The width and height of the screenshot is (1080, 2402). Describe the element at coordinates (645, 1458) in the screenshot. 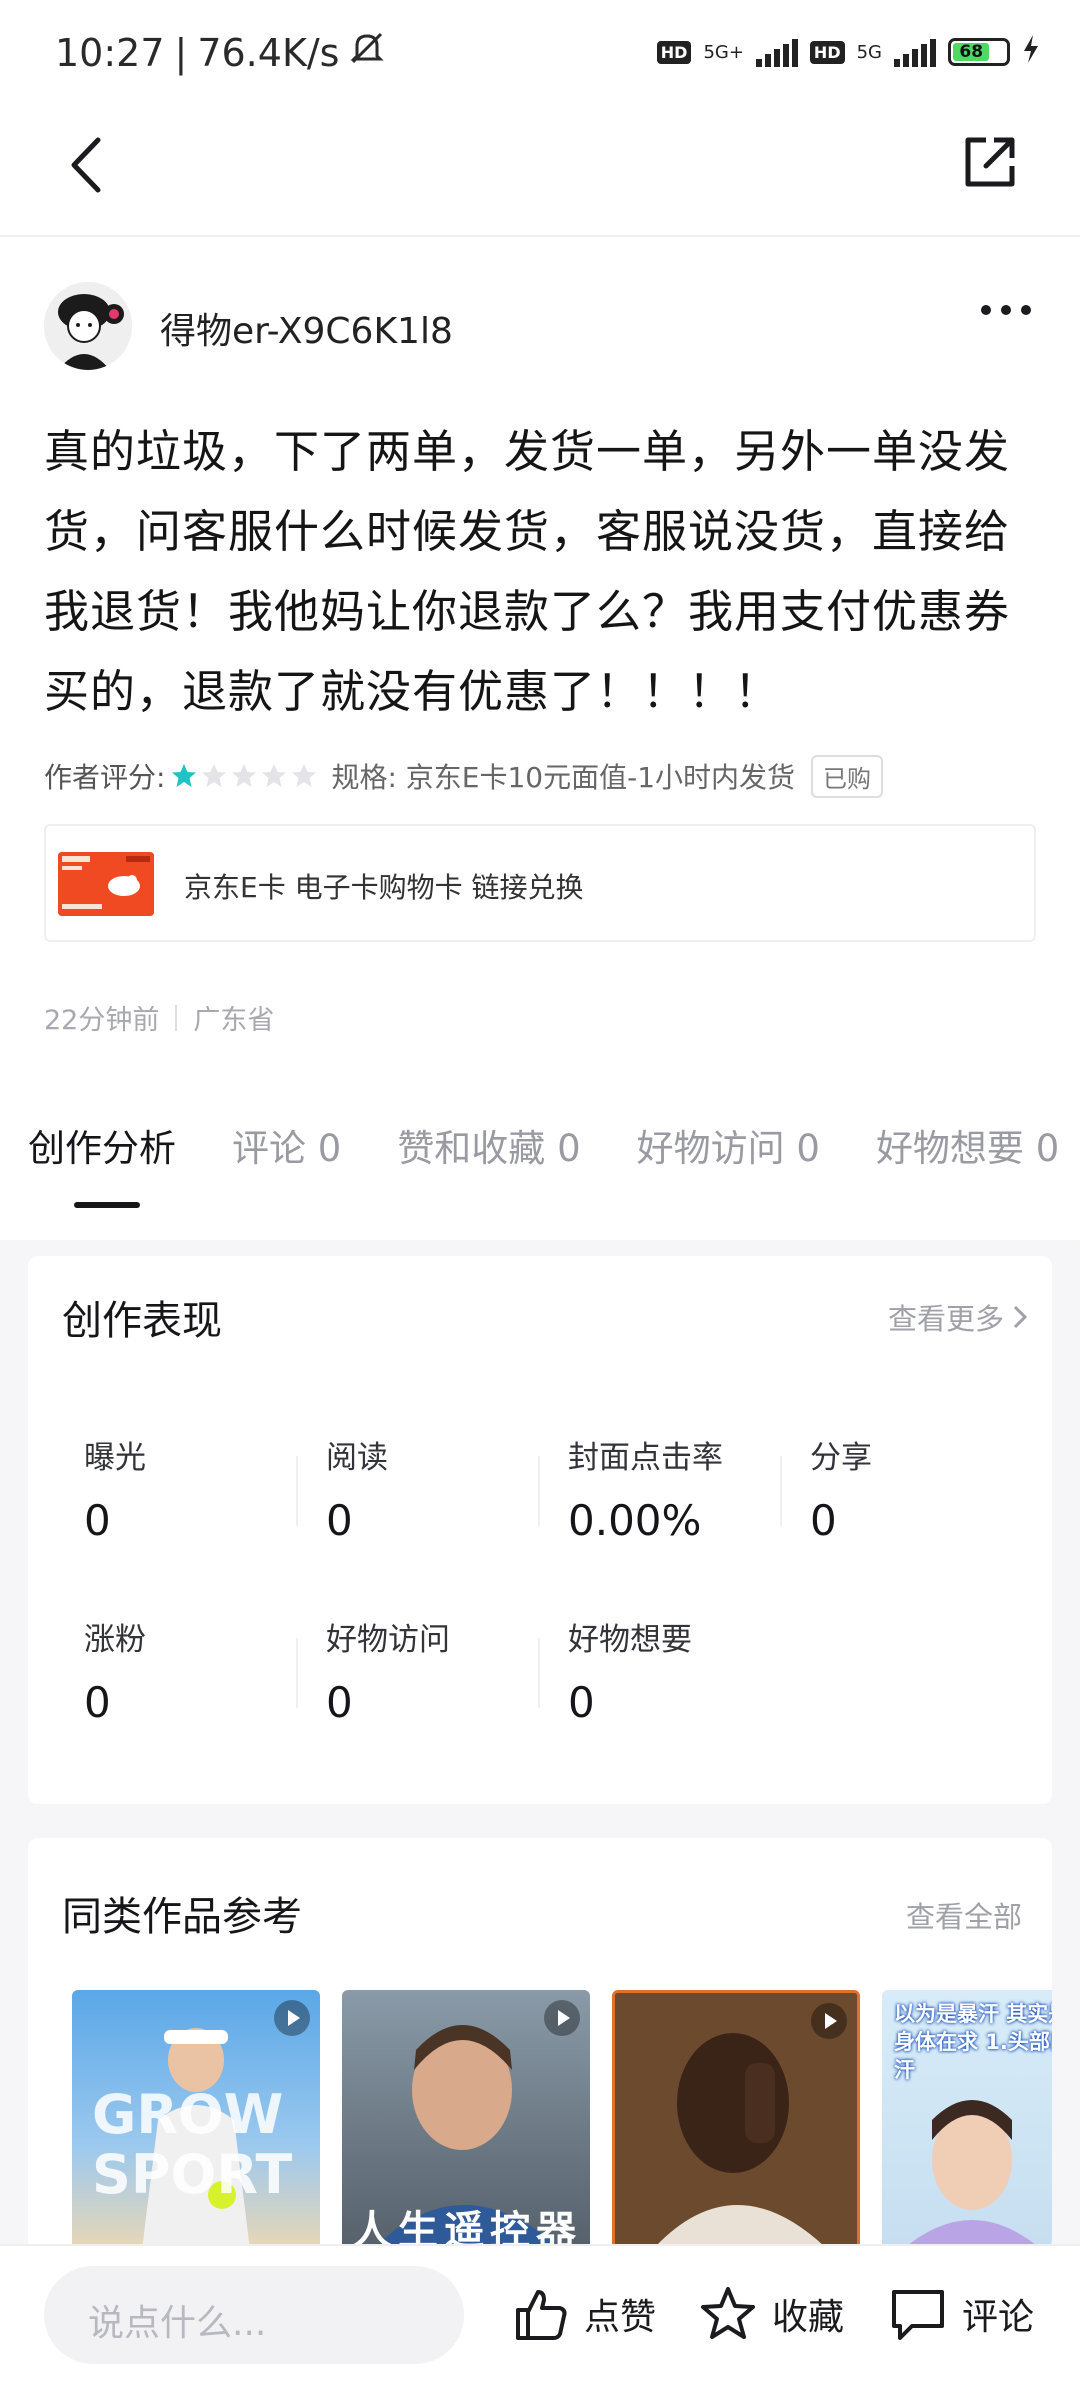

I see `stat-label-cover-ctr: 封面点击率` at that location.